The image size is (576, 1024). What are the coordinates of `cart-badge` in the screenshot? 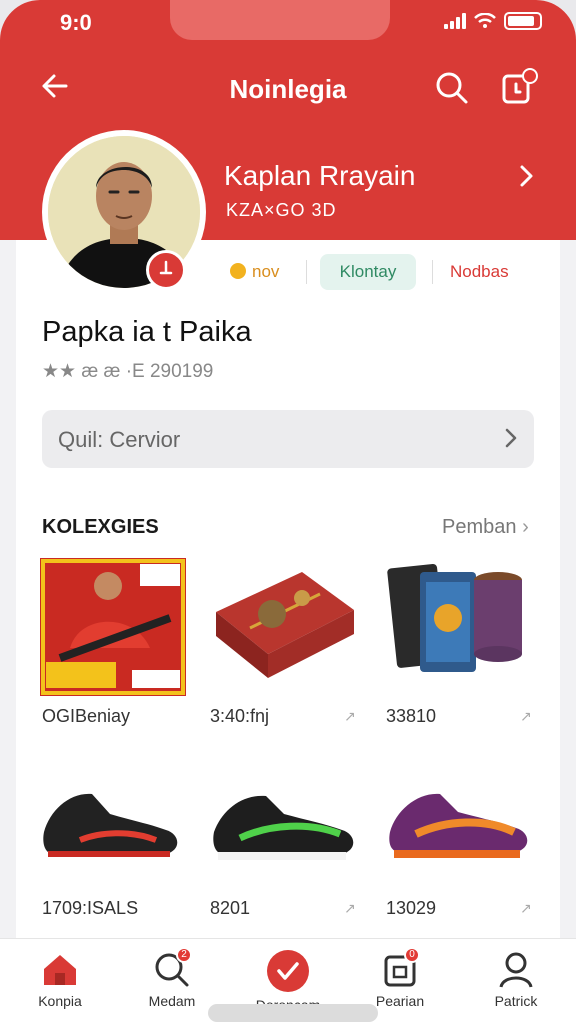 It's located at (530, 76).